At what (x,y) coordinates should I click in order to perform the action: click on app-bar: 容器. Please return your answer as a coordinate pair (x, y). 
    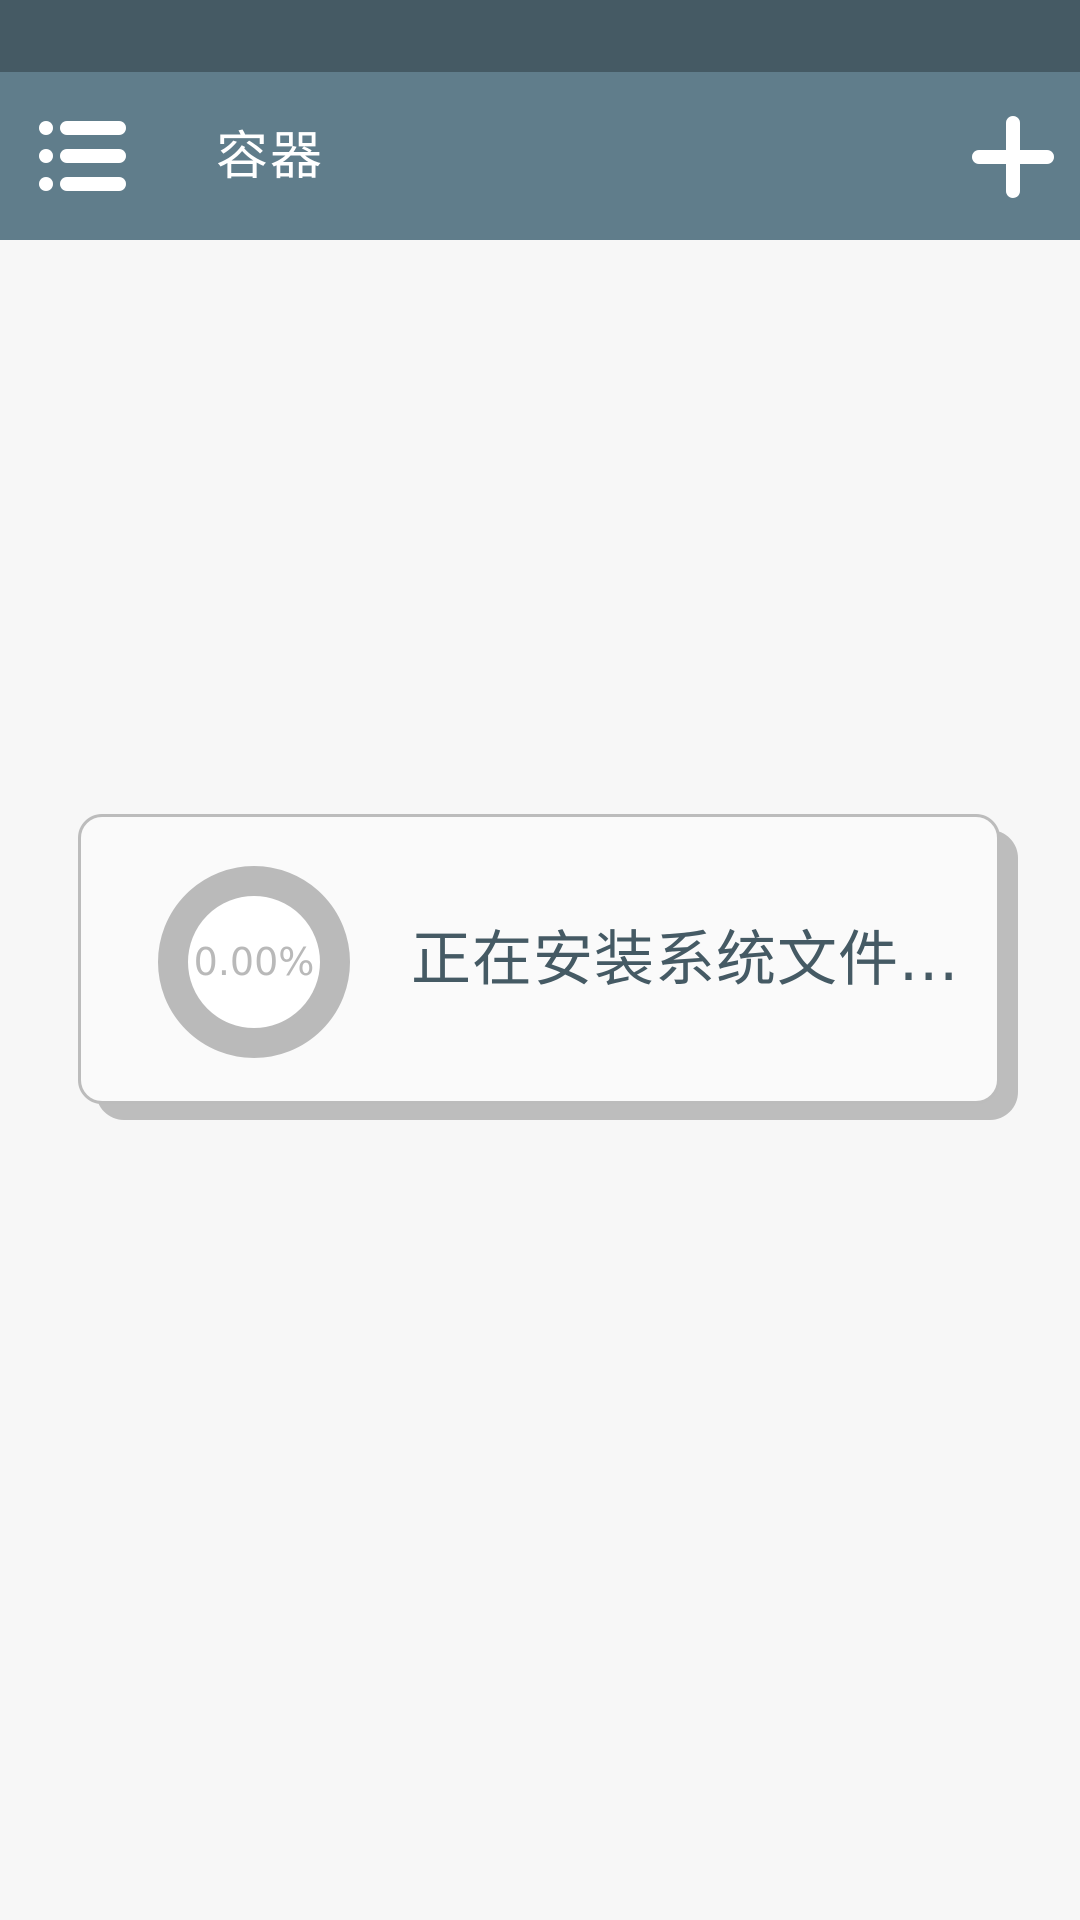
    Looking at the image, I should click on (540, 156).